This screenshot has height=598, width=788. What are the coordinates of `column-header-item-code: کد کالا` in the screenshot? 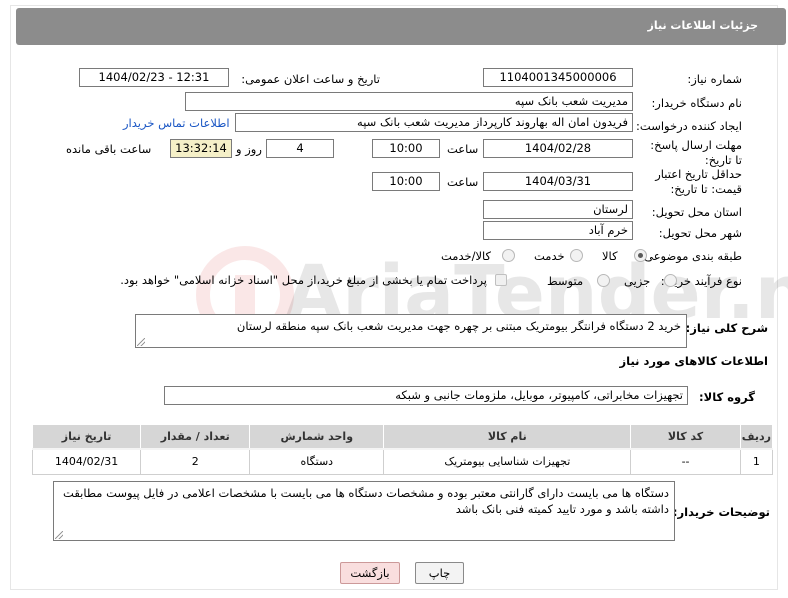 It's located at (685, 437).